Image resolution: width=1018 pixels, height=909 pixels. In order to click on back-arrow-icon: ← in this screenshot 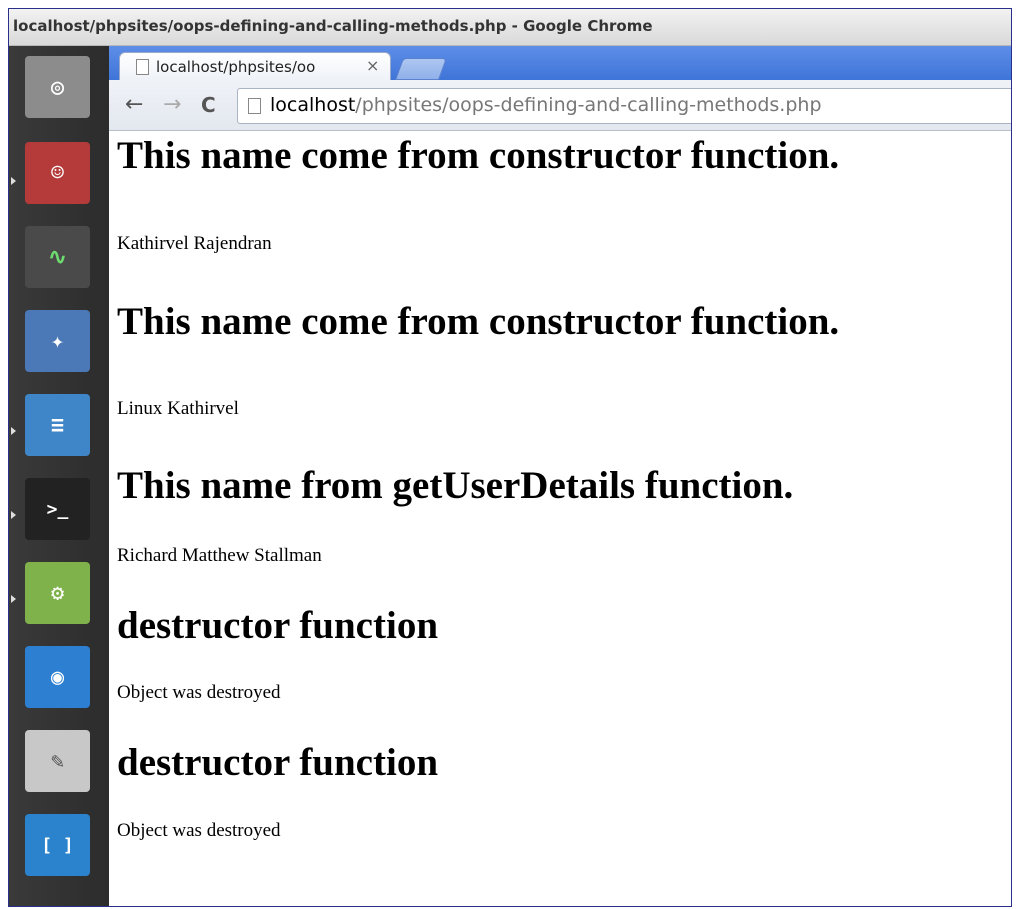, I will do `click(134, 104)`.